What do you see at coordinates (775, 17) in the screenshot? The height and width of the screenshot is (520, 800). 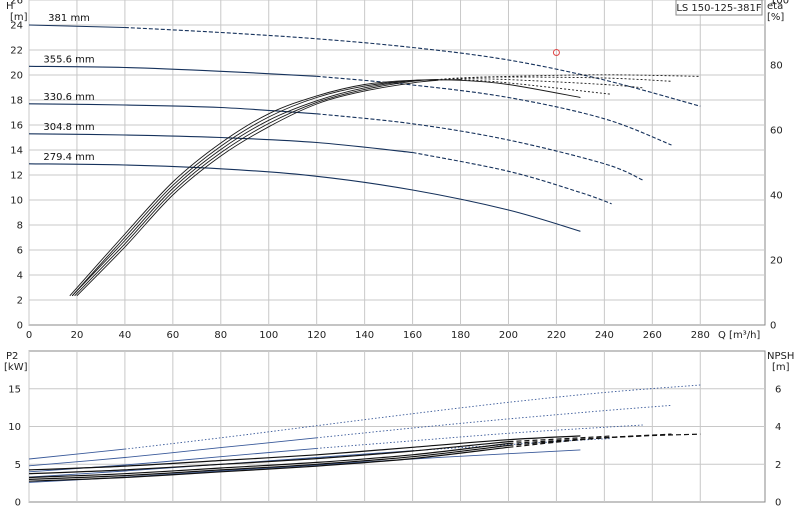 I see `eta-axis-unit: [%]` at bounding box center [775, 17].